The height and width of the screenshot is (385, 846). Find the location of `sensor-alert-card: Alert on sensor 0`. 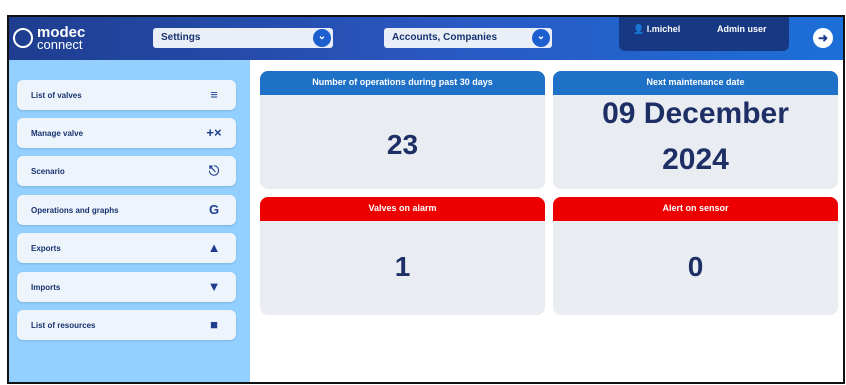

sensor-alert-card: Alert on sensor 0 is located at coordinates (695, 256).